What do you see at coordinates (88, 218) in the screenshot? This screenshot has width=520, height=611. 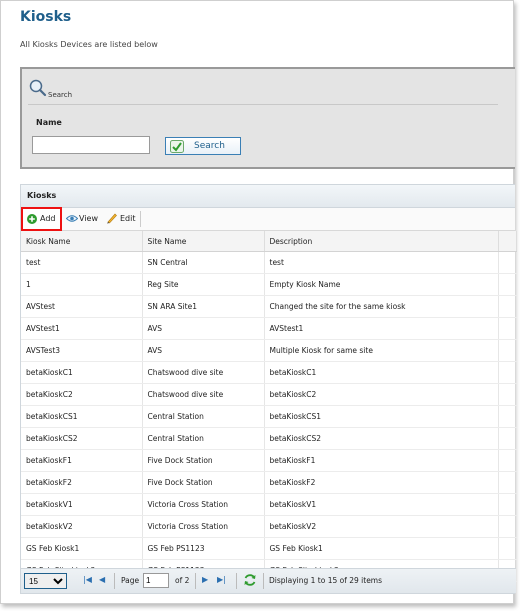 I see `view-button-label: View` at bounding box center [88, 218].